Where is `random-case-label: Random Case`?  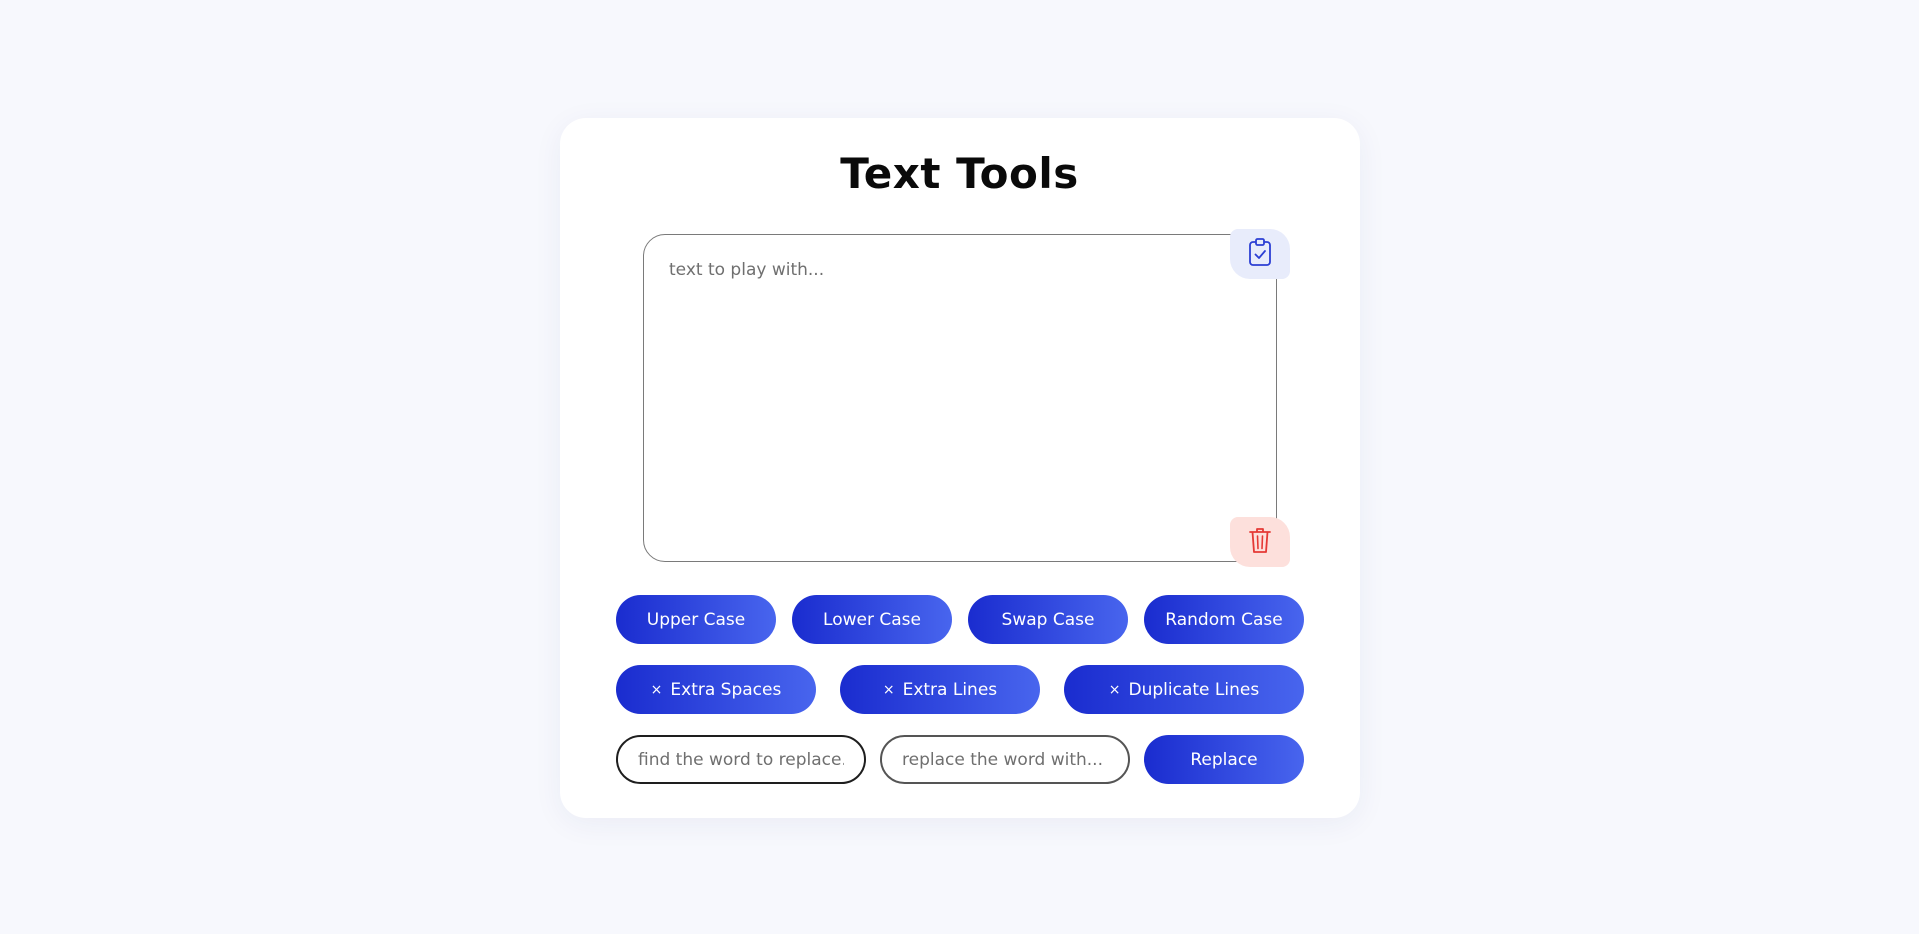
random-case-label: Random Case is located at coordinates (1224, 619).